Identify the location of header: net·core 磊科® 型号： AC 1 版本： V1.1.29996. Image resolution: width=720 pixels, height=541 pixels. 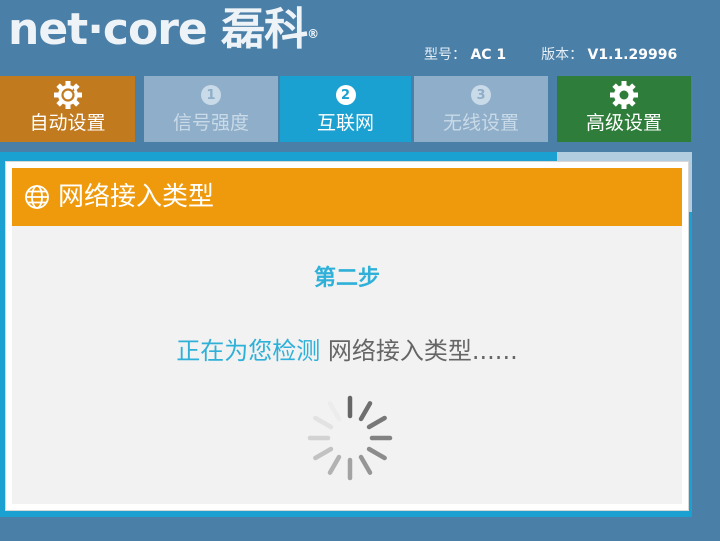
(360, 37).